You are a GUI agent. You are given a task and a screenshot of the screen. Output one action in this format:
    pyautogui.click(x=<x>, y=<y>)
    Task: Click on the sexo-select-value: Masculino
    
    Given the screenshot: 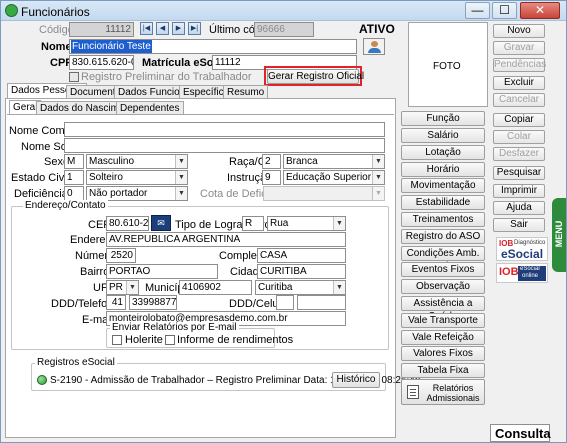 What is the action you would take?
    pyautogui.click(x=112, y=161)
    